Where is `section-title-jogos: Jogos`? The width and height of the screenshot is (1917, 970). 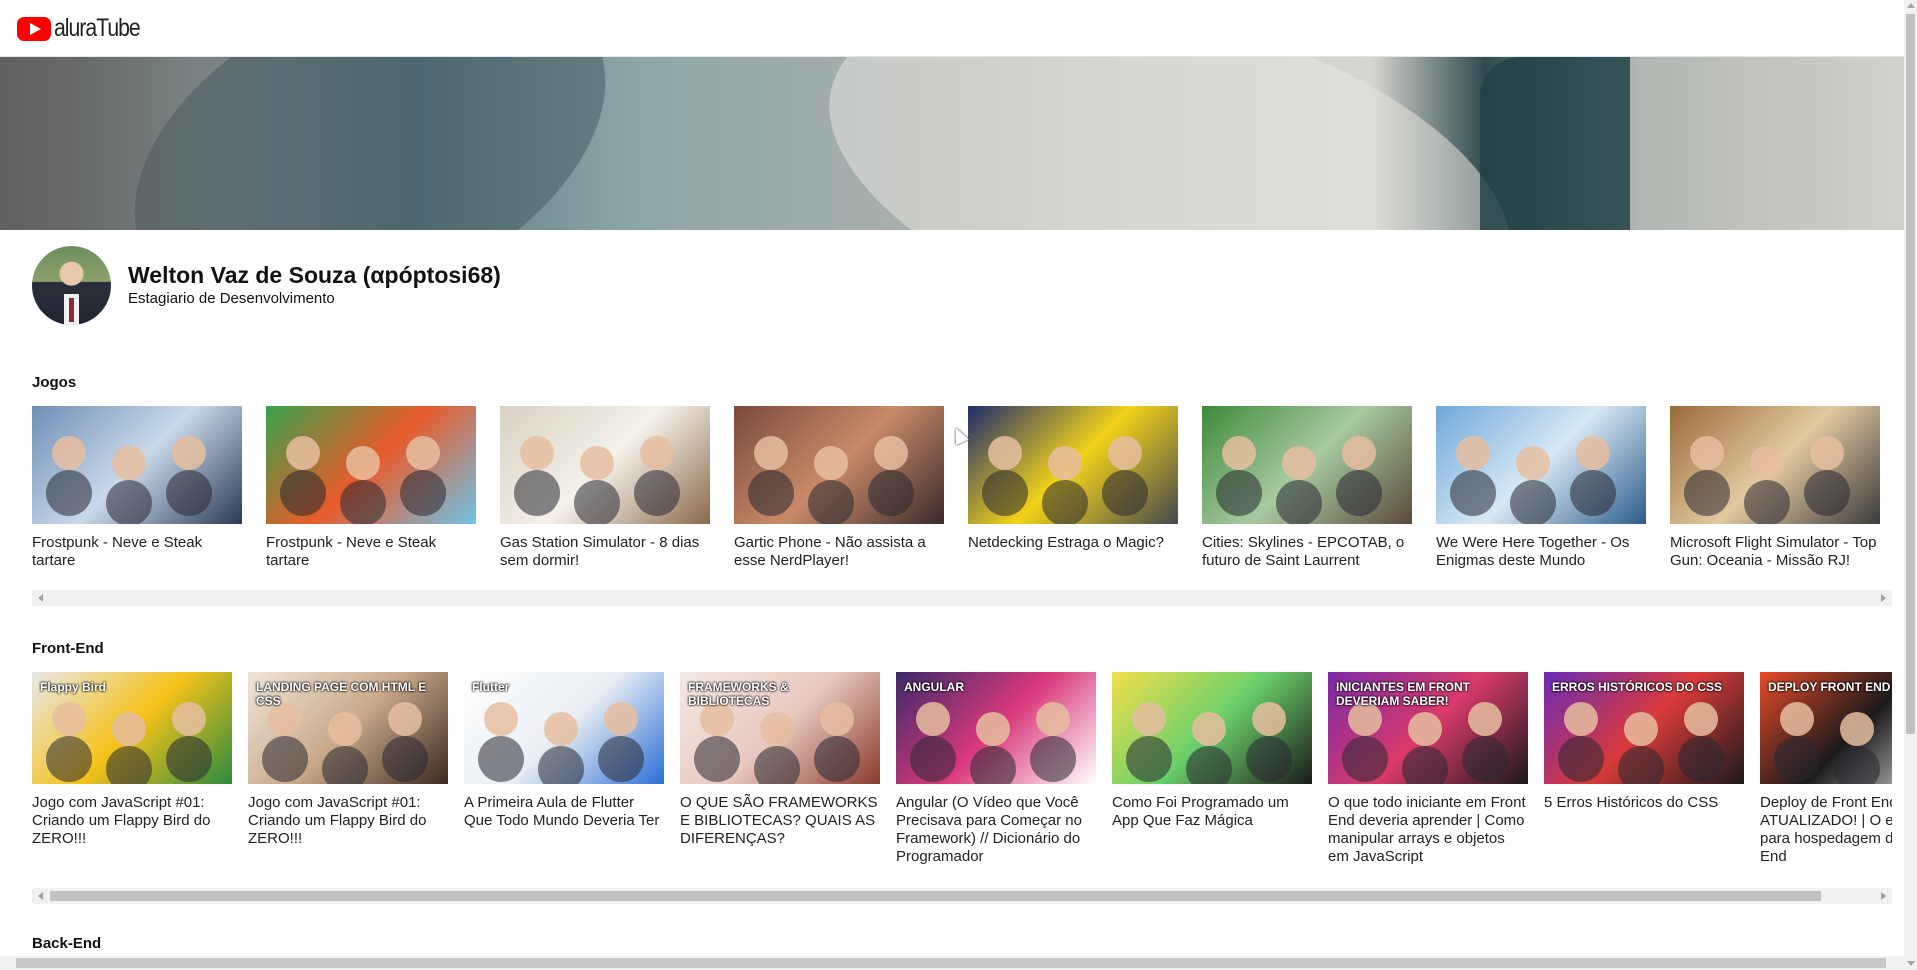
section-title-jogos: Jogos is located at coordinates (54, 382).